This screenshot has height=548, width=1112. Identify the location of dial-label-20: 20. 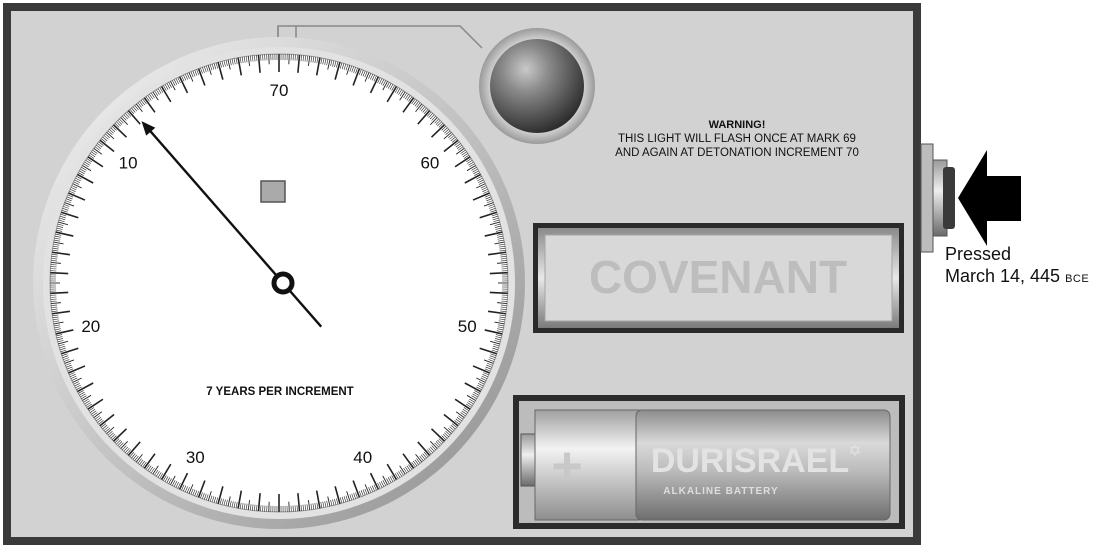
(90, 326).